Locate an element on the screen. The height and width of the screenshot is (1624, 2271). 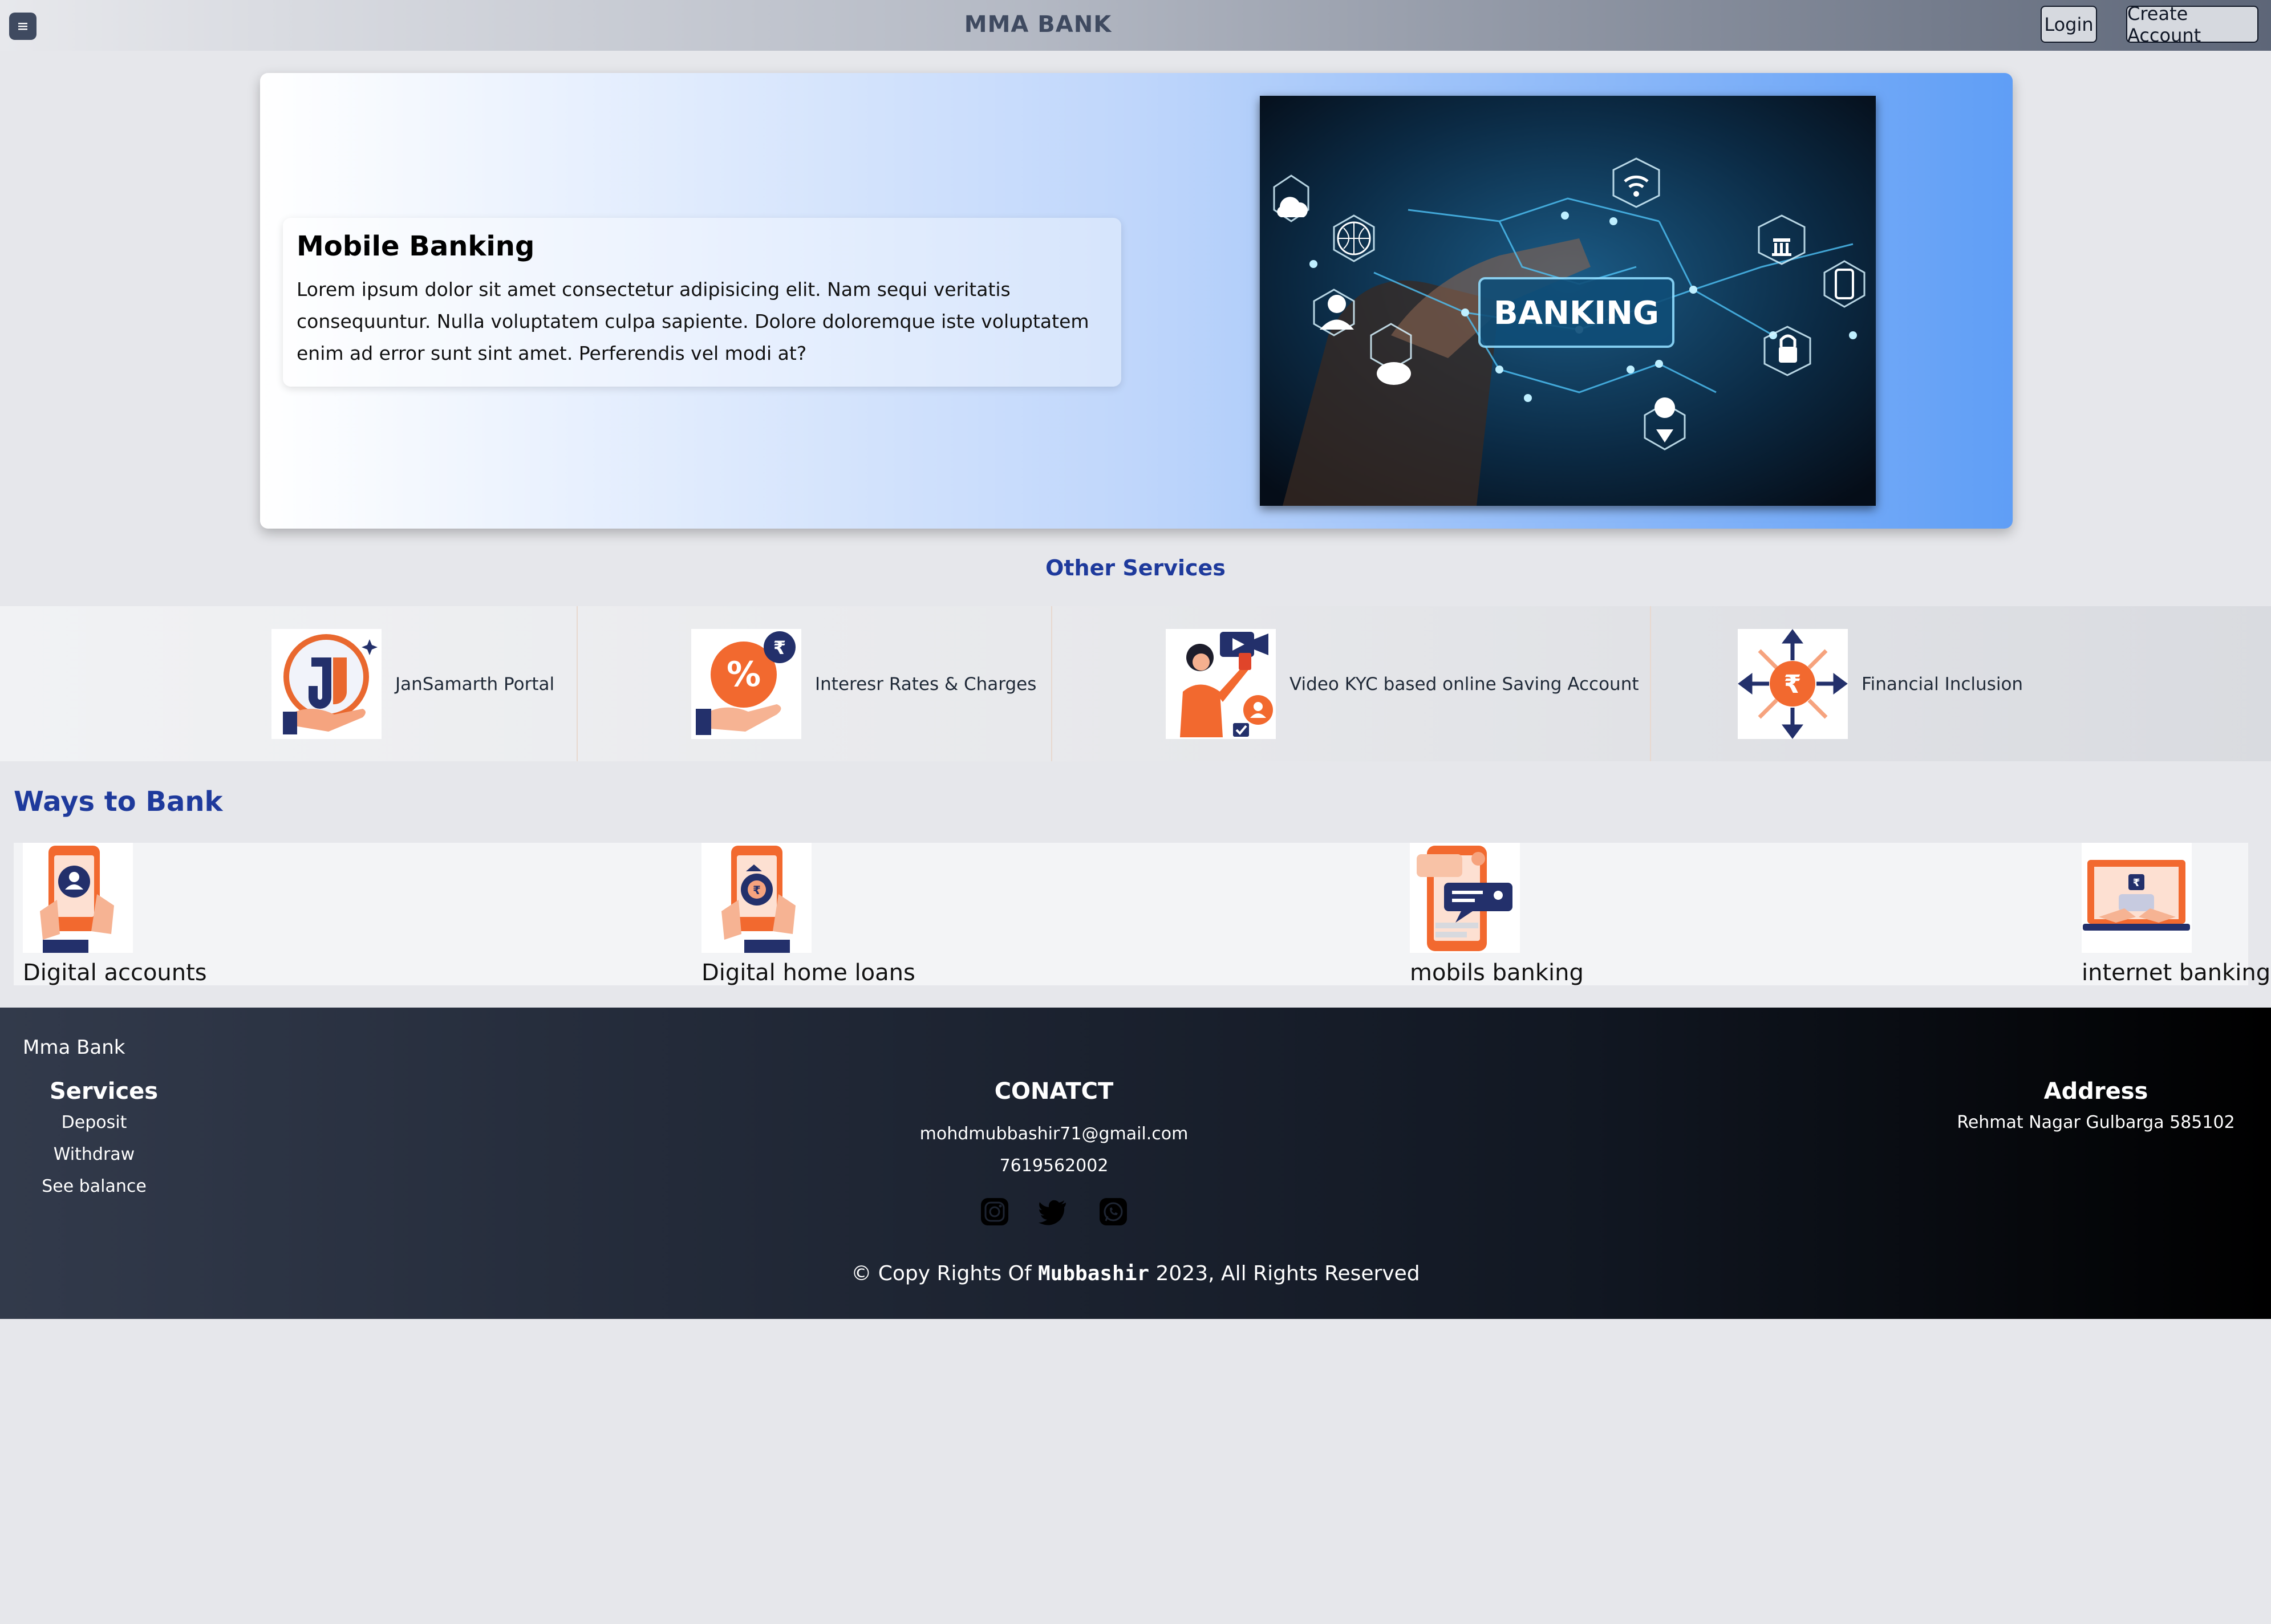
footer-address-title: Address is located at coordinates (2095, 1091).